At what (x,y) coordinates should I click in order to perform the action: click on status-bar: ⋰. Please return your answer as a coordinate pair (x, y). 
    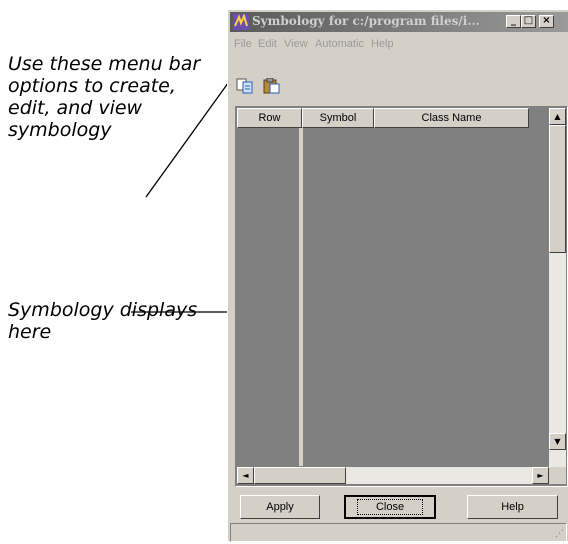
    Looking at the image, I should click on (398, 532).